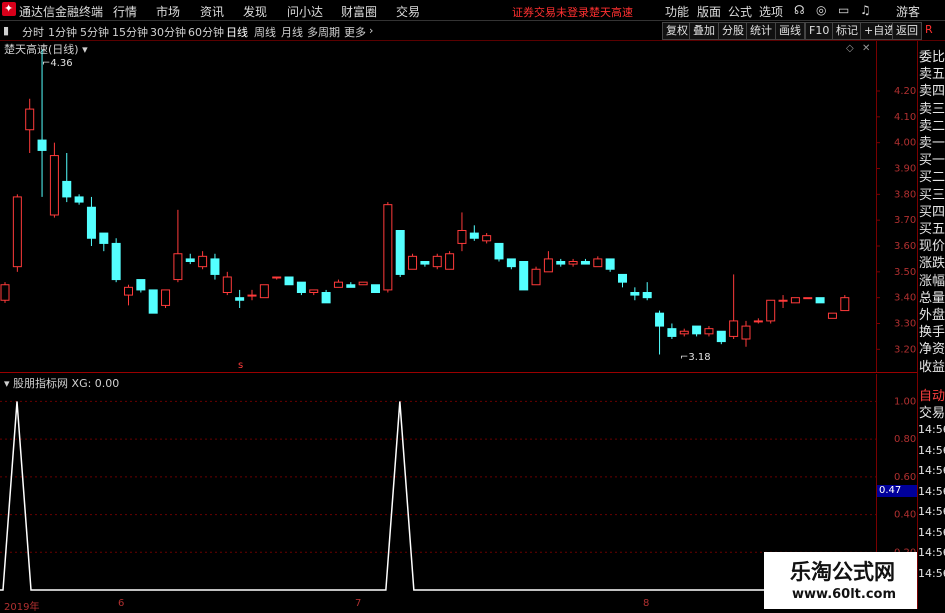 The width and height of the screenshot is (945, 613). Describe the element at coordinates (890, 490) in the screenshot. I see `cursor-value: 0.47` at that location.